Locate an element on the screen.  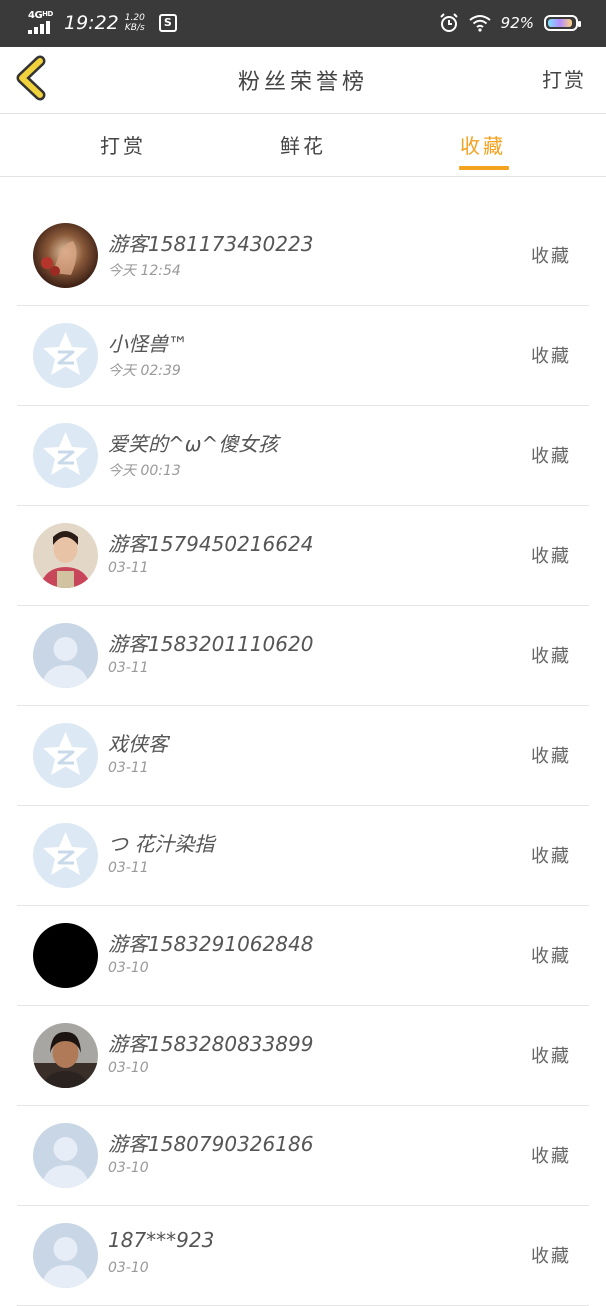
timestamp: 今天 02:39 is located at coordinates (144, 371).